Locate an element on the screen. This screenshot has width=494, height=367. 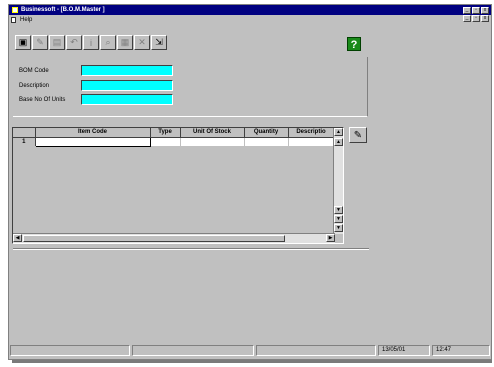
status-time: 12:47 is located at coordinates (461, 350).